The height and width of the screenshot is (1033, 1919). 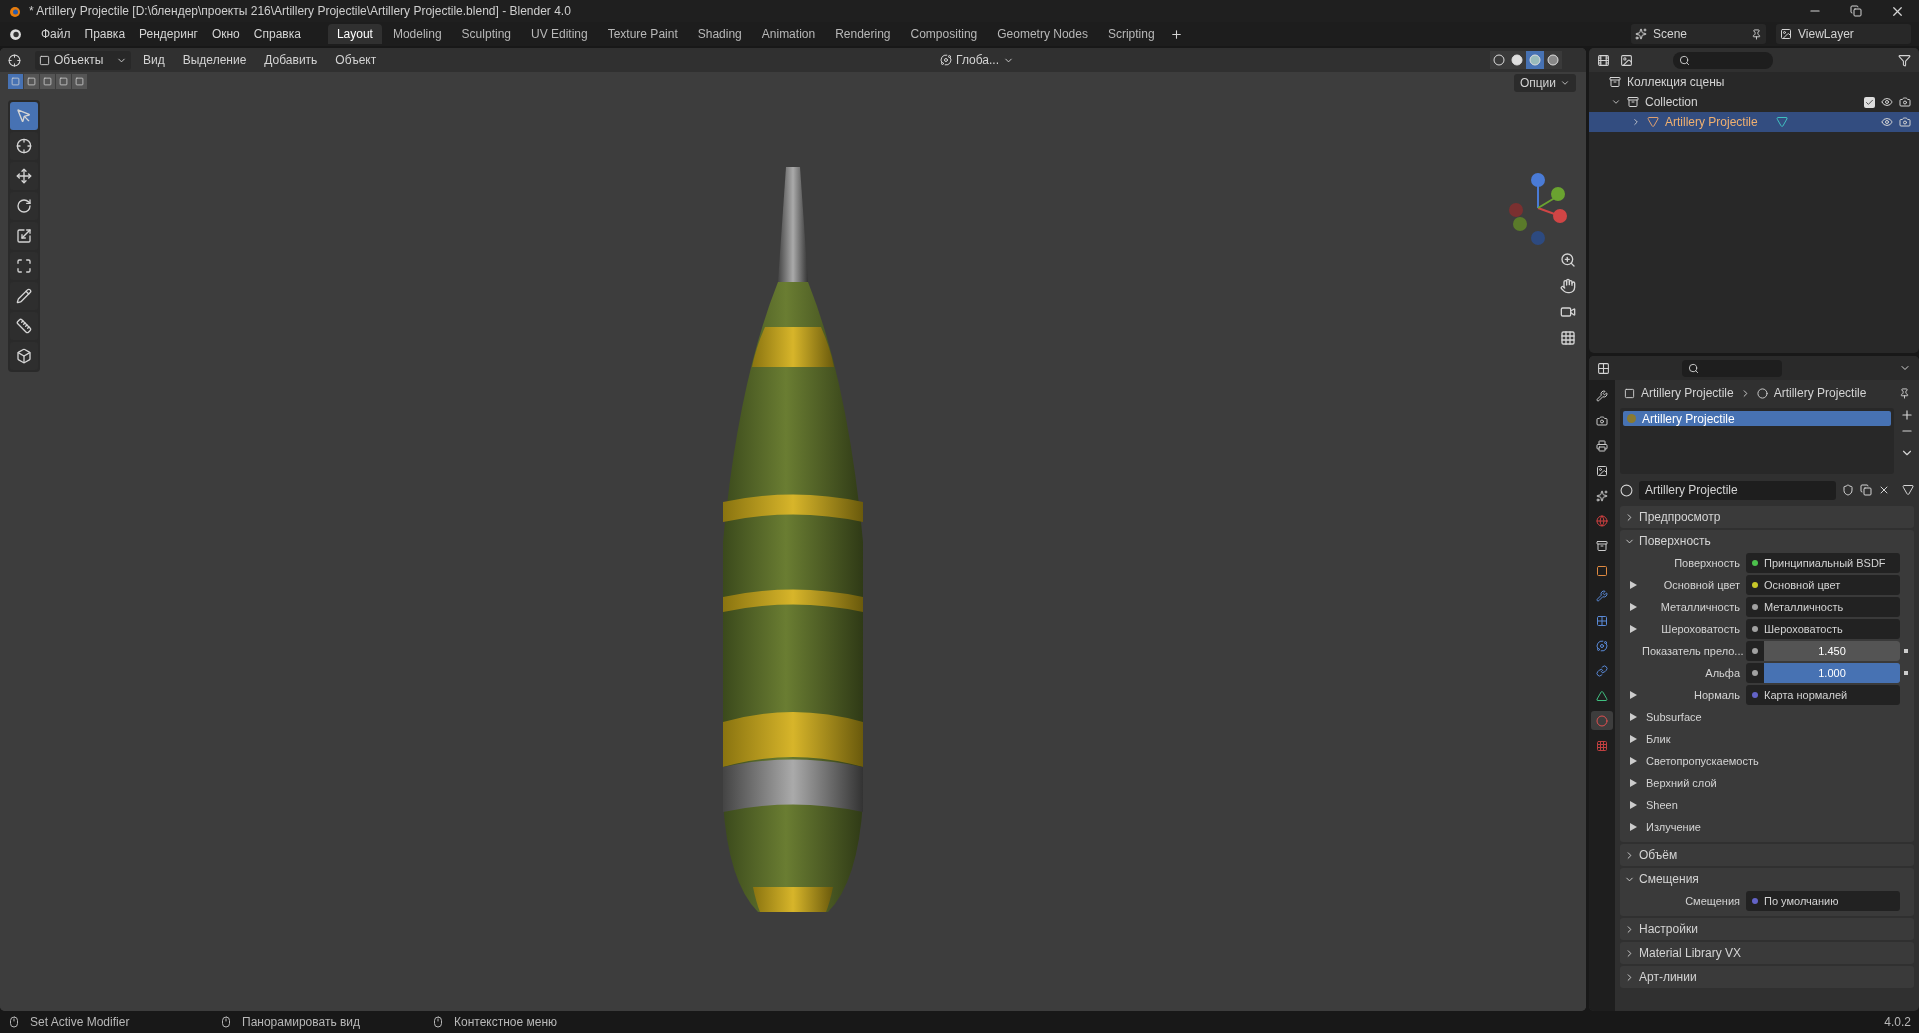 I want to click on display-mode-icon, so click(x=1626, y=60).